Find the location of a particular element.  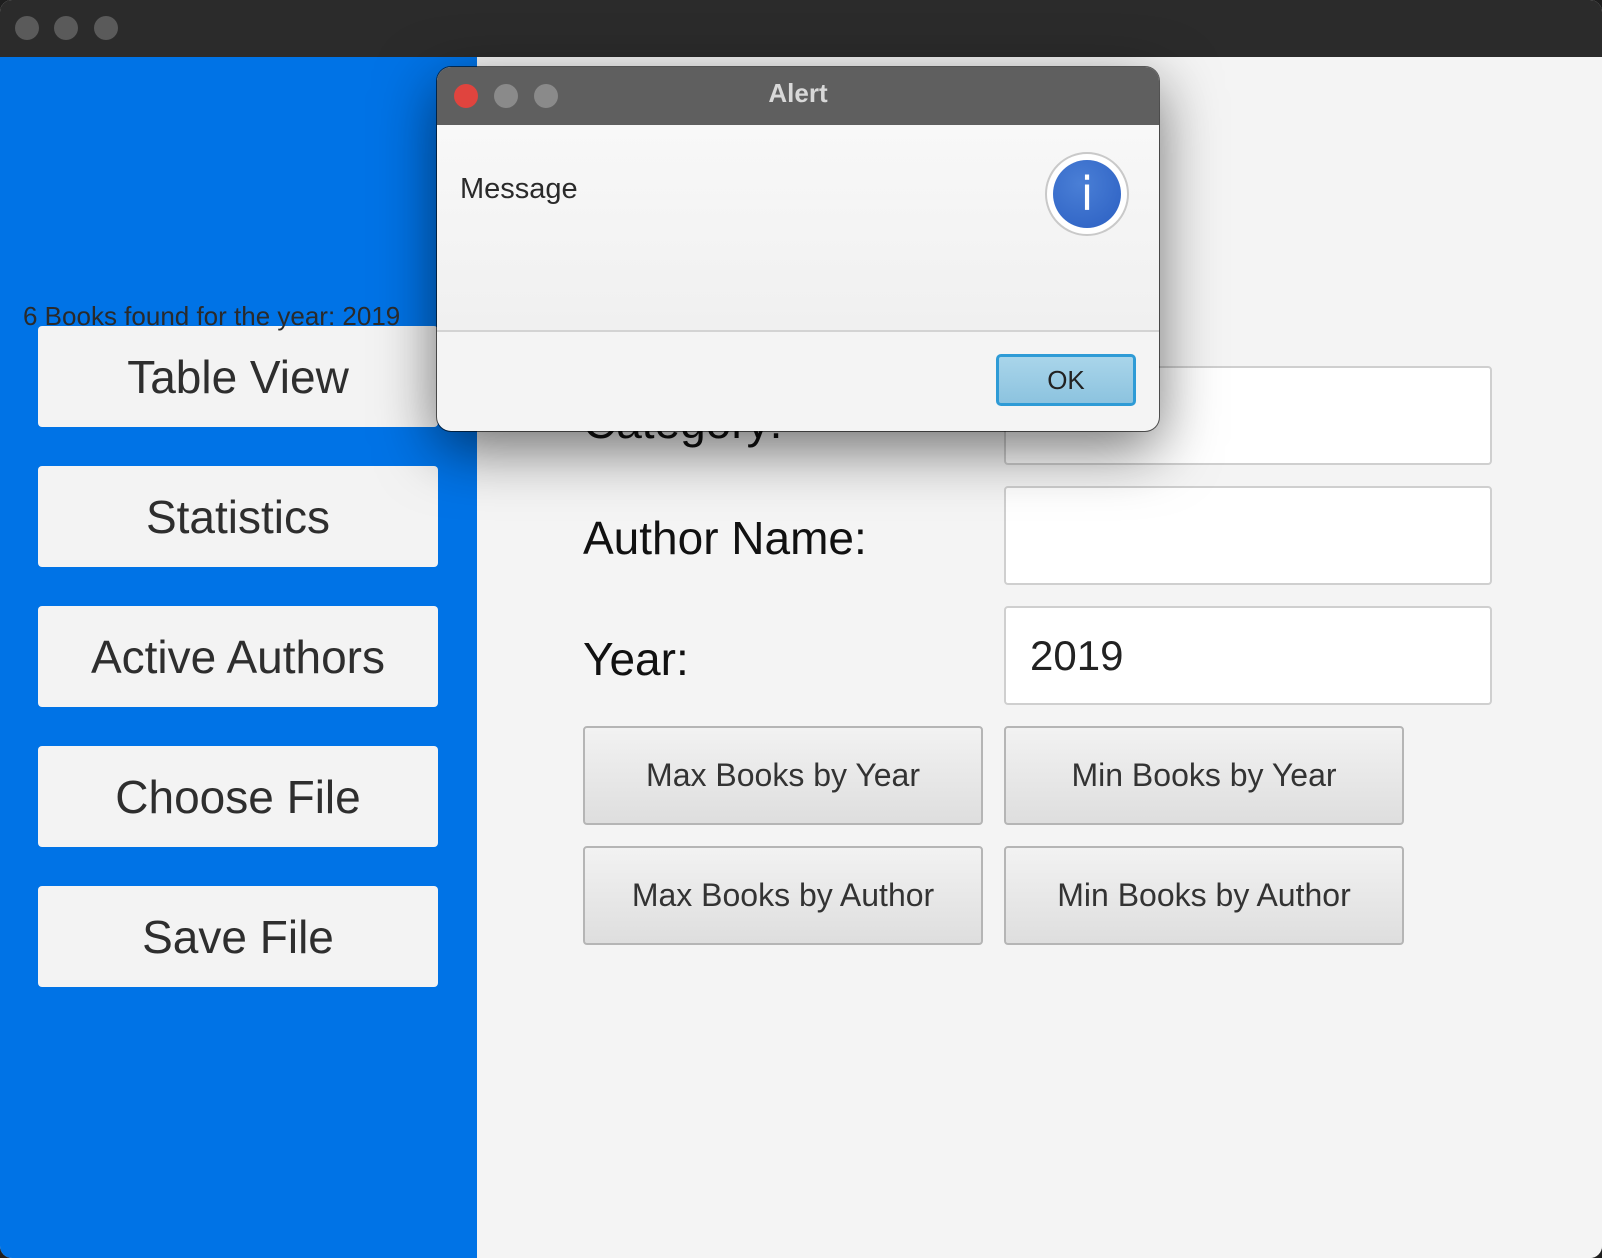

sidebar-item-statistics: Statistics is located at coordinates (238, 516).